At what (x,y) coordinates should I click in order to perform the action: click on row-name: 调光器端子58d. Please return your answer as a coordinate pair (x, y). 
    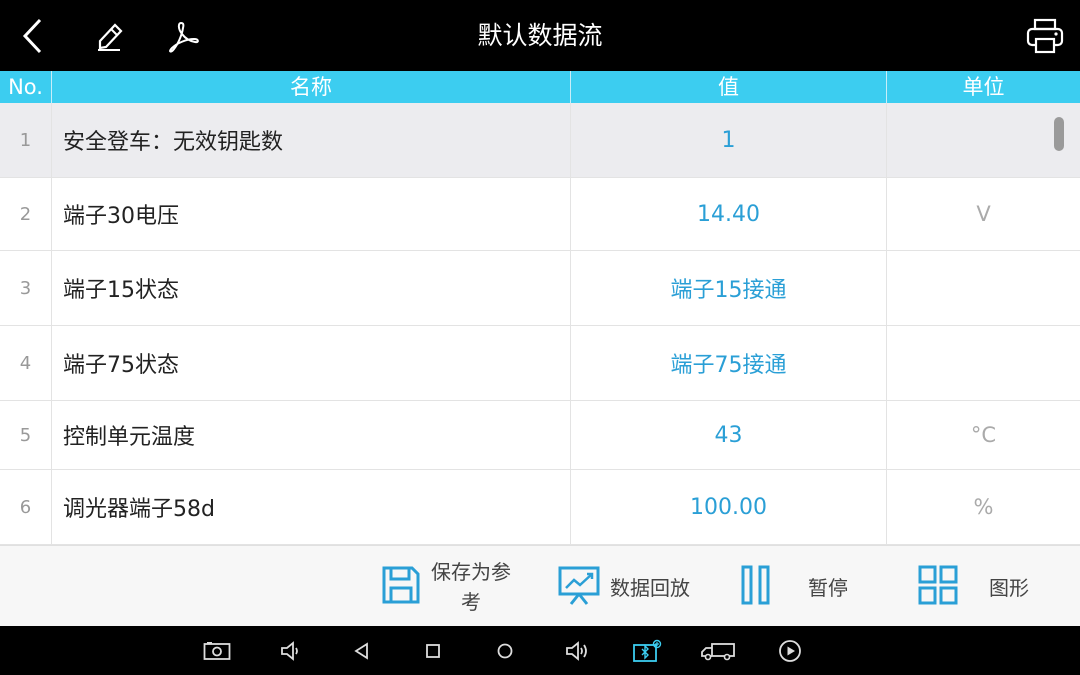
    Looking at the image, I should click on (311, 507).